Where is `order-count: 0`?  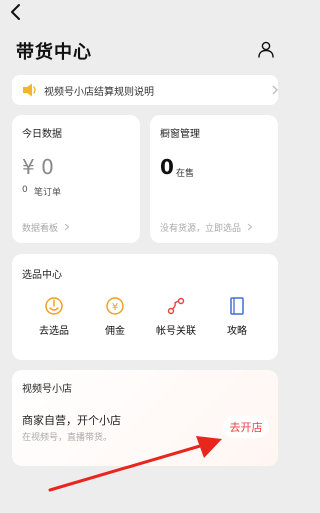 order-count: 0 is located at coordinates (25, 190).